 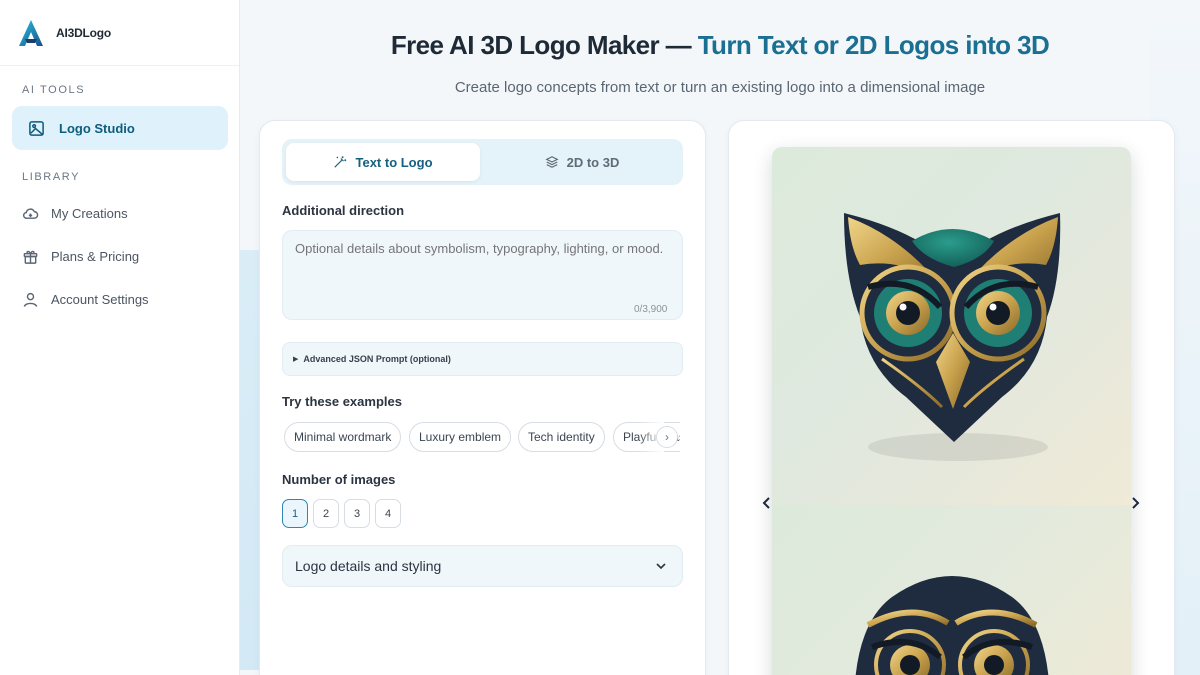 I want to click on number-of-images-label: Number of images, so click(x=339, y=479).